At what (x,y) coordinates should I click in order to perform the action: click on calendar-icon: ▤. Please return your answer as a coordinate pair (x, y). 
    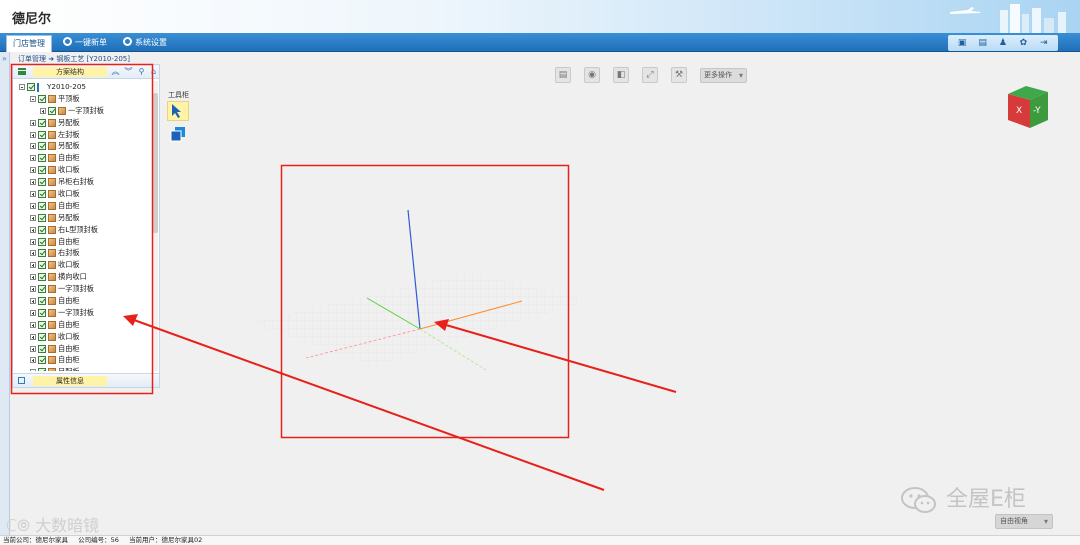
    Looking at the image, I should click on (983, 43).